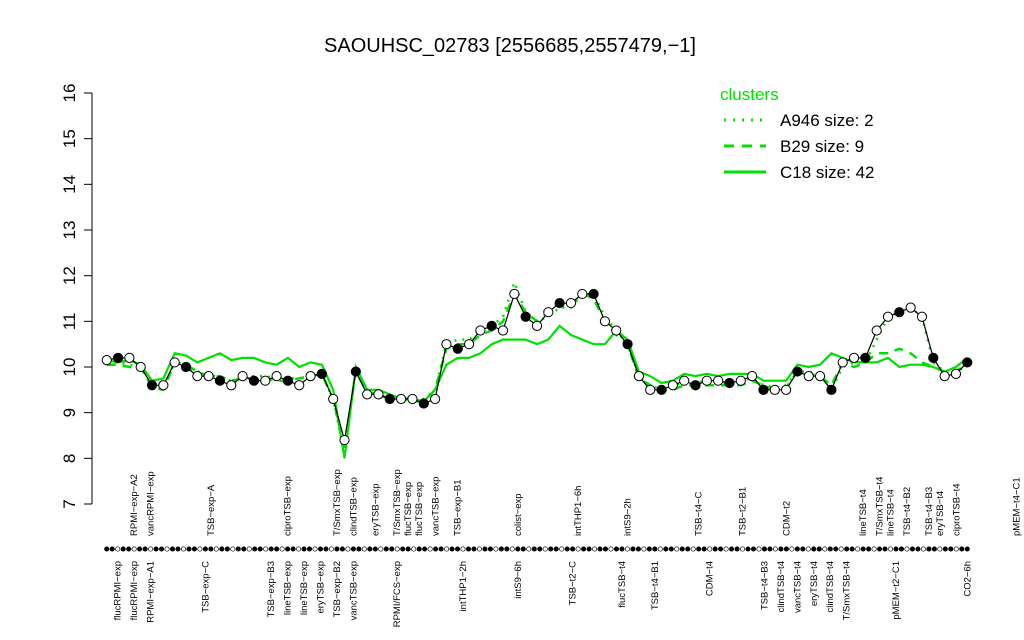 Image resolution: width=1024 pixels, height=640 pixels. What do you see at coordinates (211, 510) in the screenshot?
I see `x-label-top-2: TSB−exp−A` at bounding box center [211, 510].